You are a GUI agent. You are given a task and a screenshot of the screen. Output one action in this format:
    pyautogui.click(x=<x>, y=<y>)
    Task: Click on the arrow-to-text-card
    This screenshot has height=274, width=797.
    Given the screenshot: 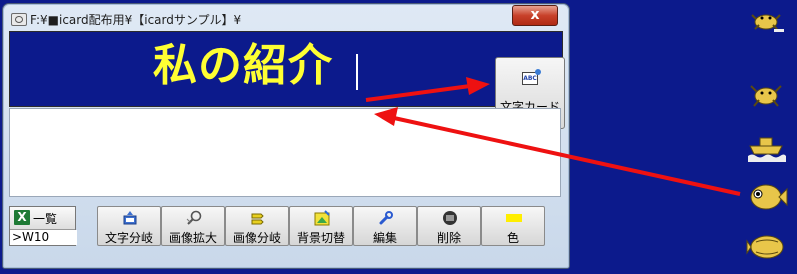 What is the action you would take?
    pyautogui.click(x=418, y=93)
    